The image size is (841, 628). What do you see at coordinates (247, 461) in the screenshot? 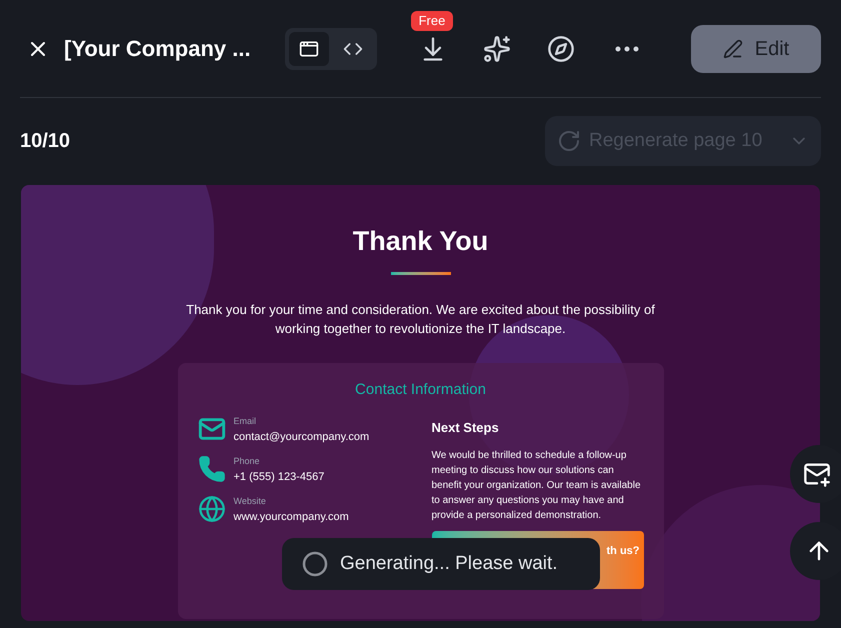
I see `contact-label: Phone` at bounding box center [247, 461].